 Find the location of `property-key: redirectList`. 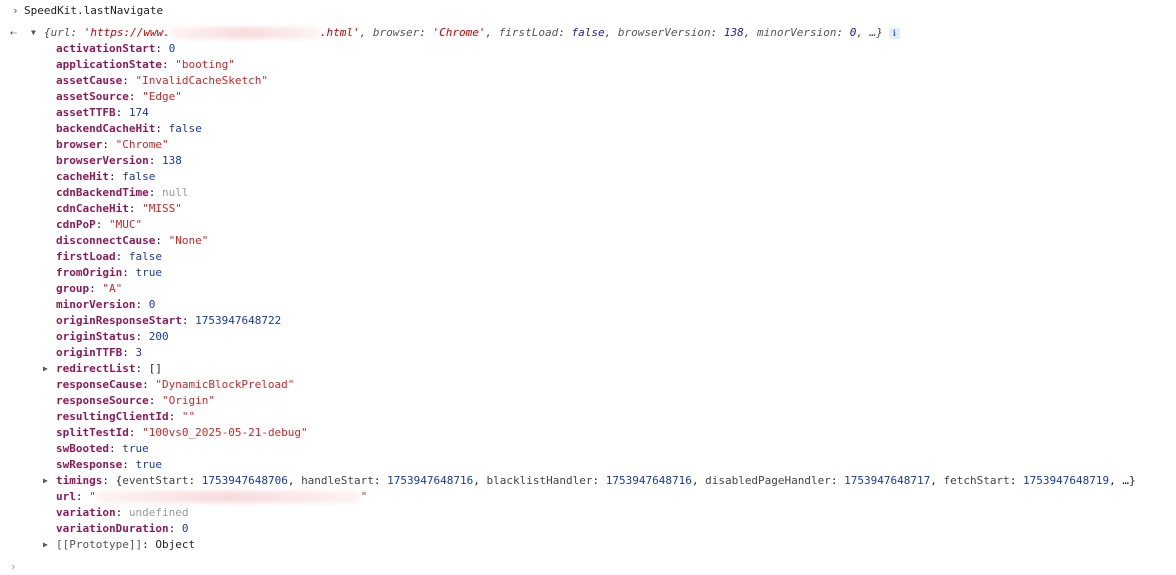

property-key: redirectList is located at coordinates (96, 368).